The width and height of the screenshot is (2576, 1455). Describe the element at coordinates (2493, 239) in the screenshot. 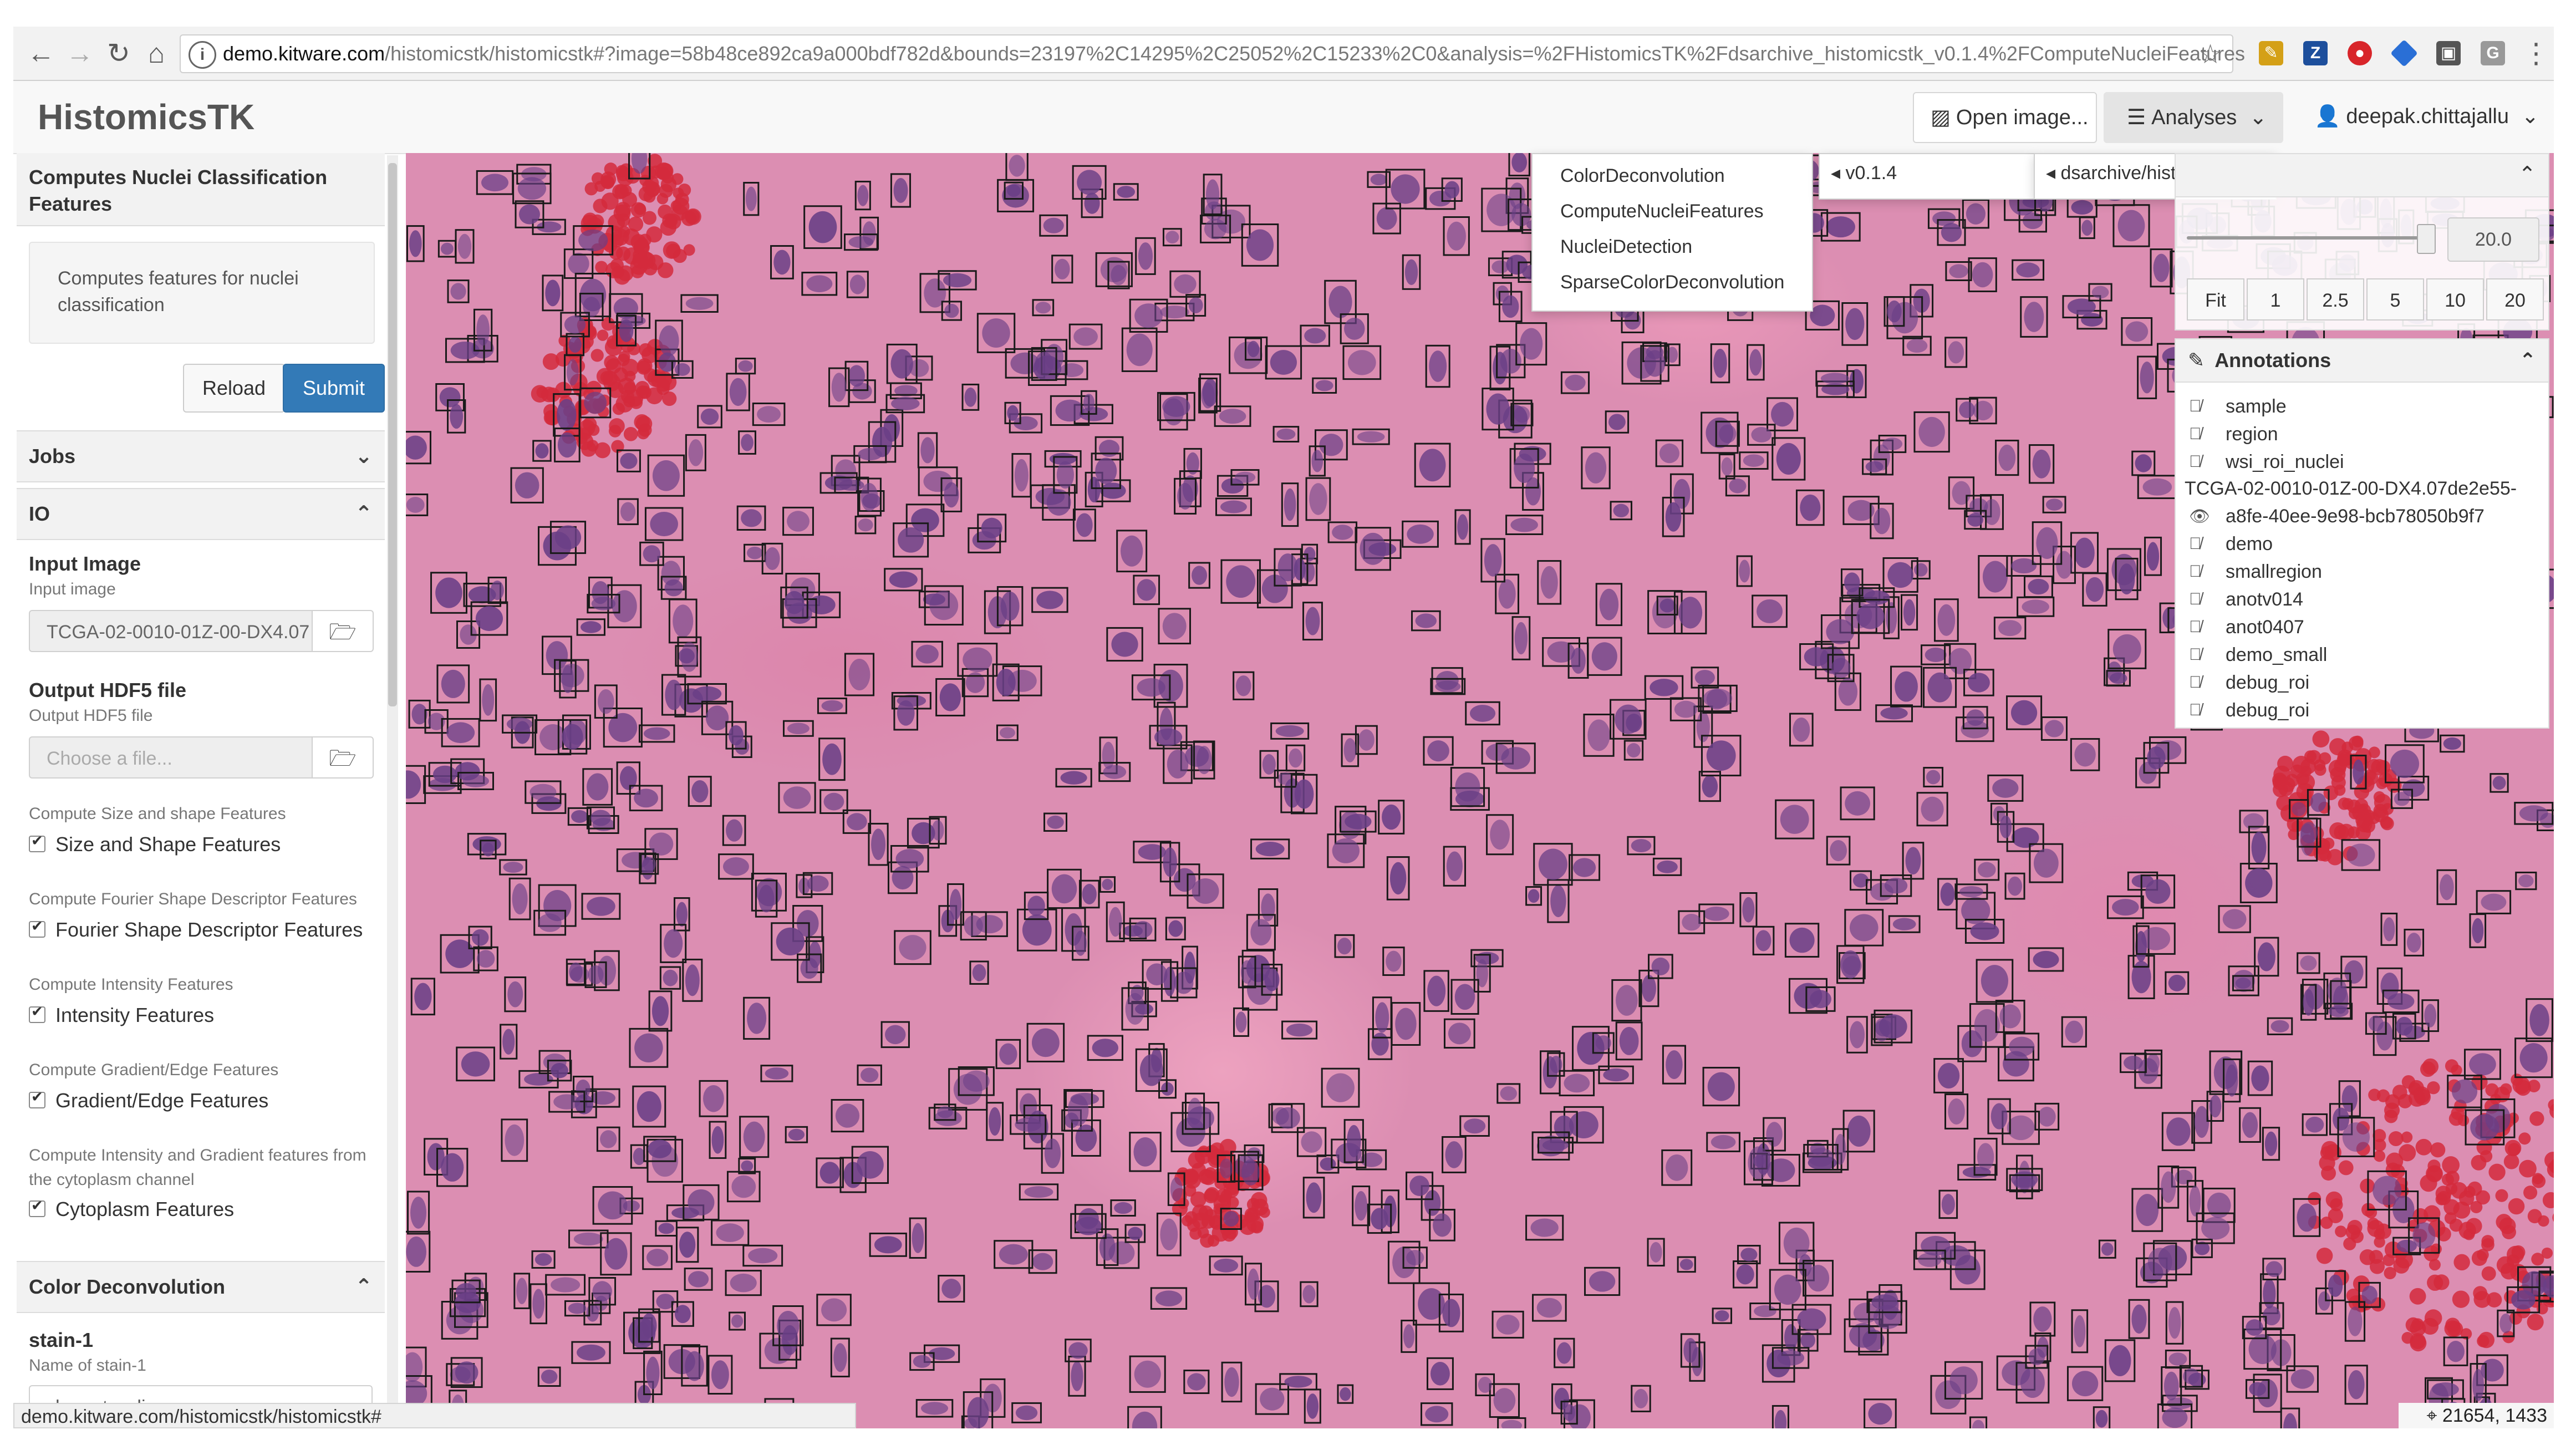

I see `zoom-value-input: 20.0` at that location.